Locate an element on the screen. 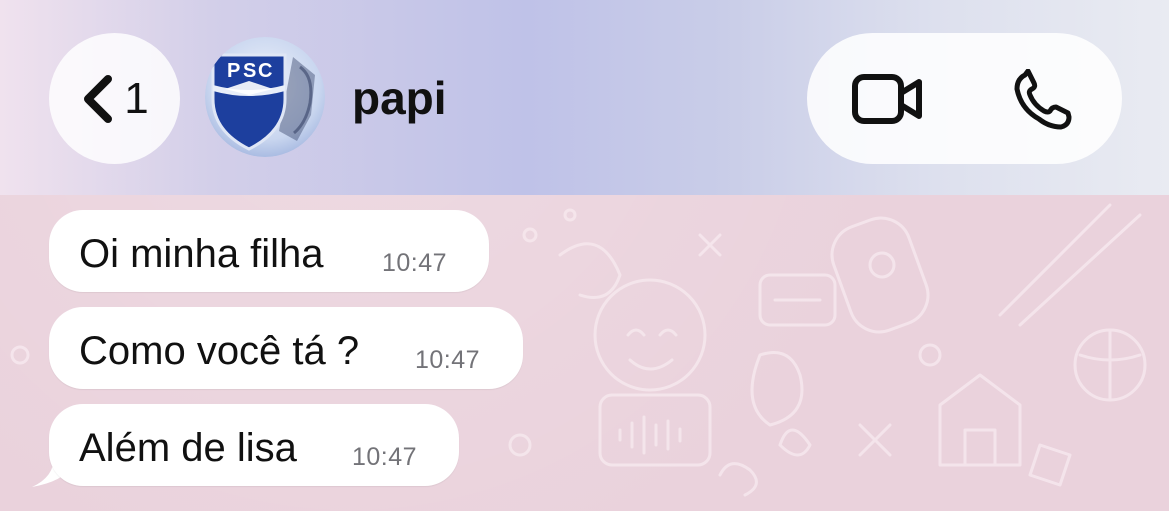 The image size is (1169, 511). avatar: P S C is located at coordinates (265, 97).